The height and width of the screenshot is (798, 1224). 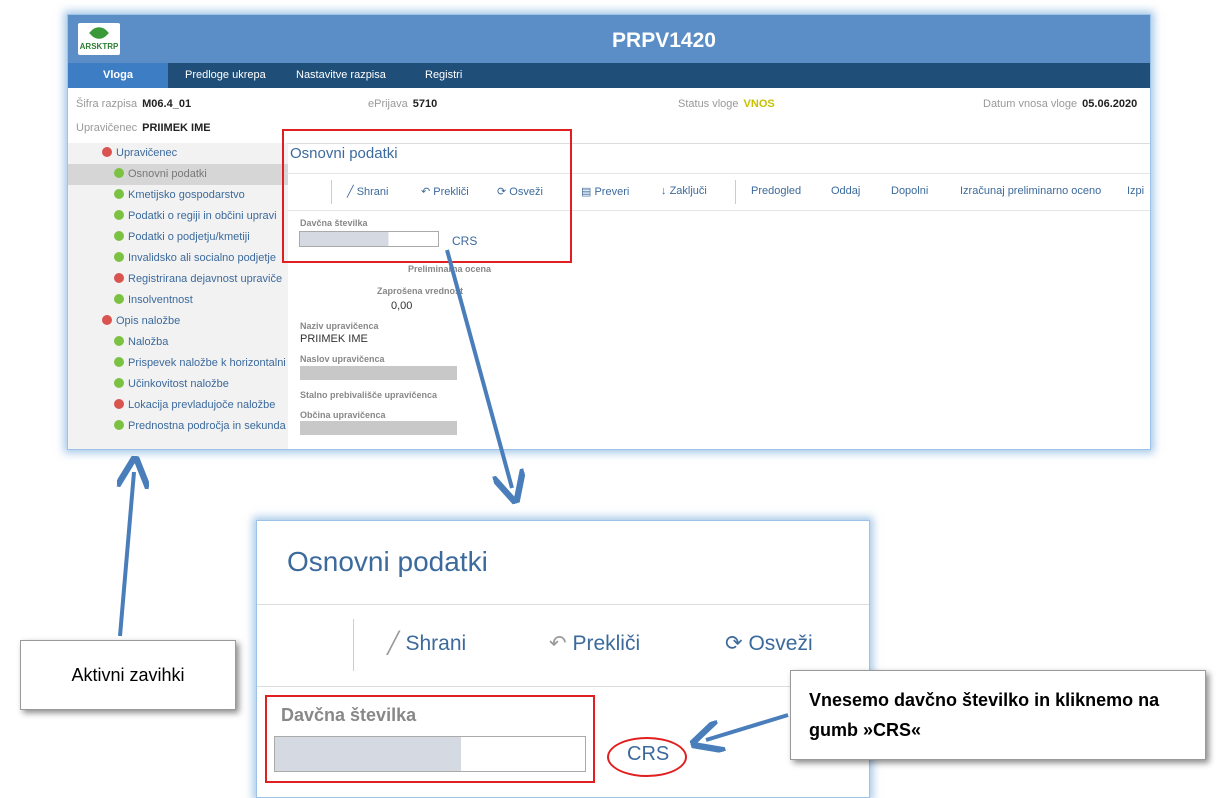 I want to click on arrow-to-zoom, so click(x=478, y=368).